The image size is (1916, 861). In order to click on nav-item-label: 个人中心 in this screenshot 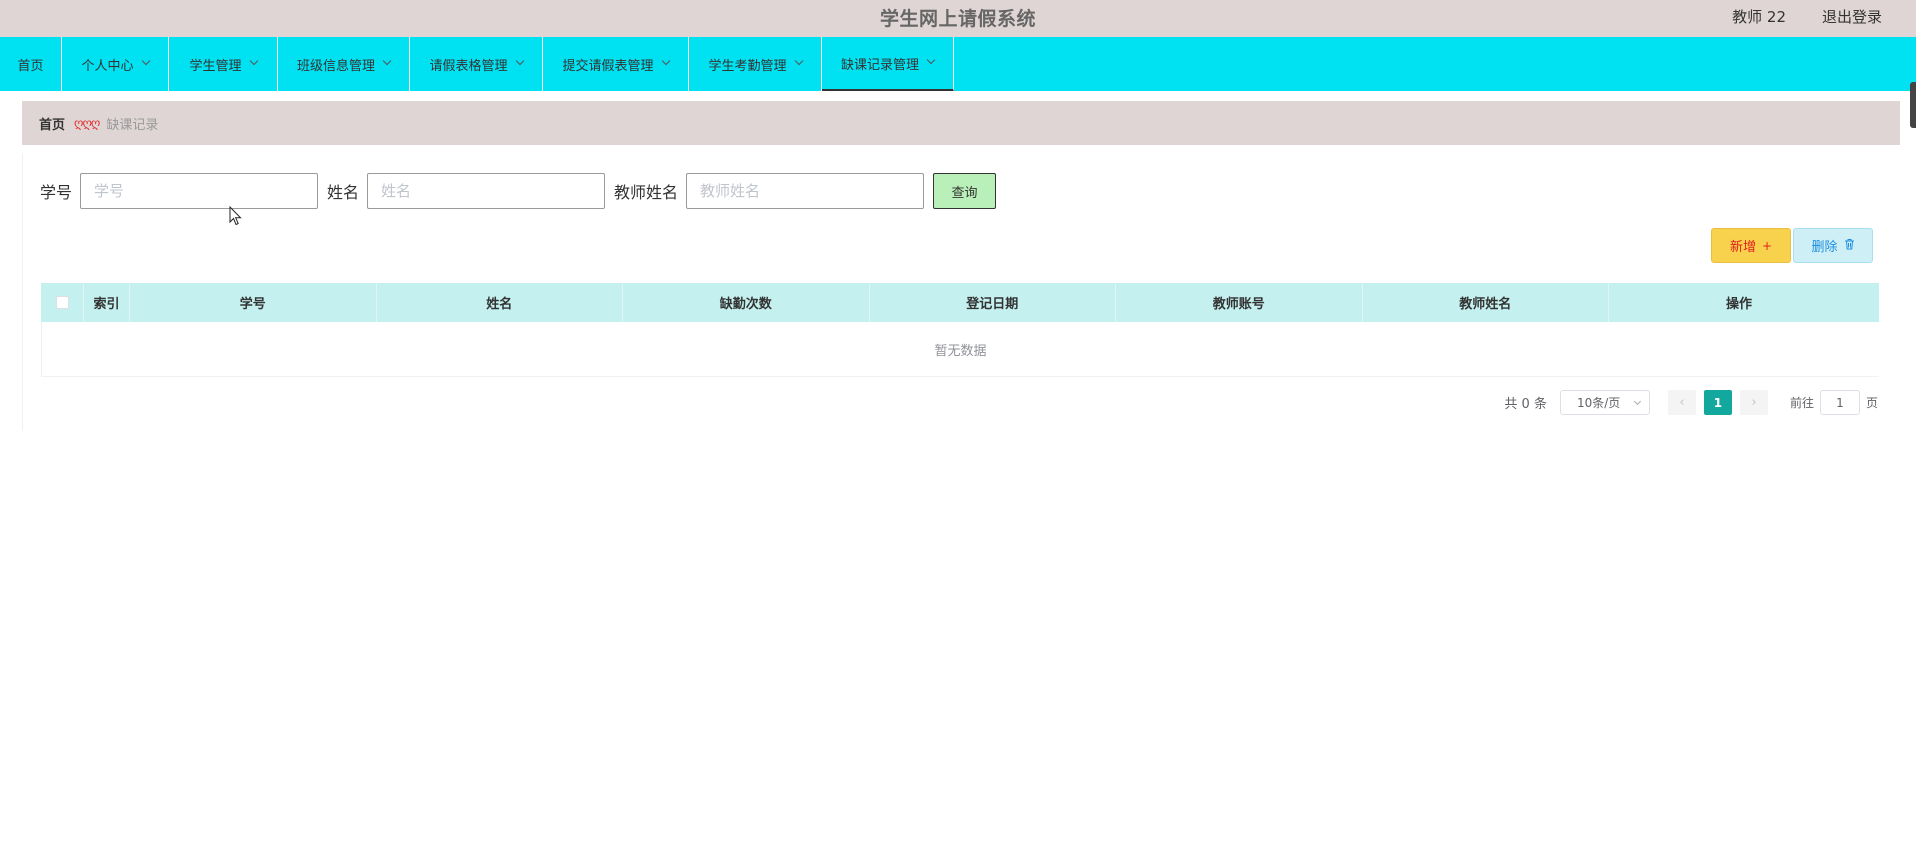, I will do `click(107, 66)`.